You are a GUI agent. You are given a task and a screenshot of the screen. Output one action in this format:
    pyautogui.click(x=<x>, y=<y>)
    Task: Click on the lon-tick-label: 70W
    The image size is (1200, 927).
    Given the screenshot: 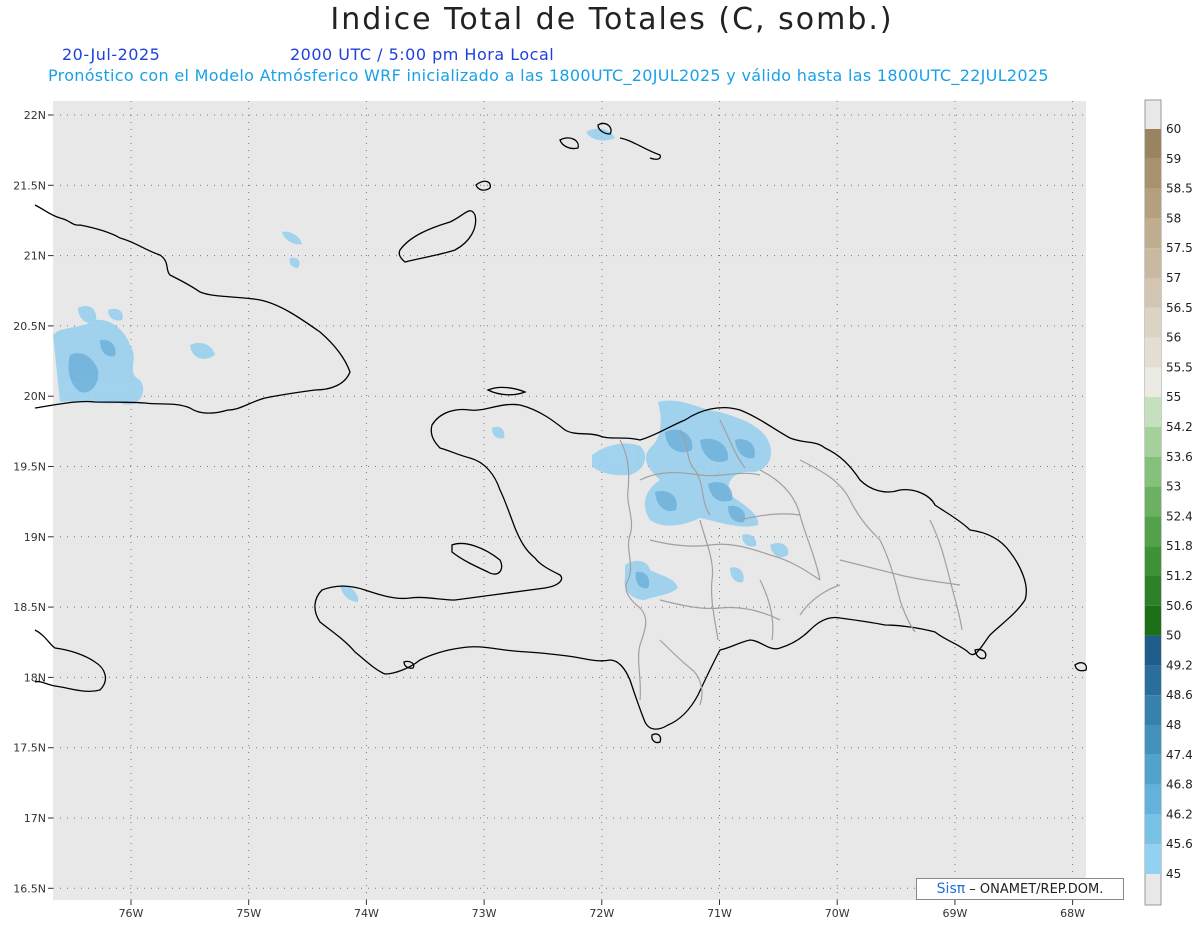 What is the action you would take?
    pyautogui.click(x=837, y=913)
    